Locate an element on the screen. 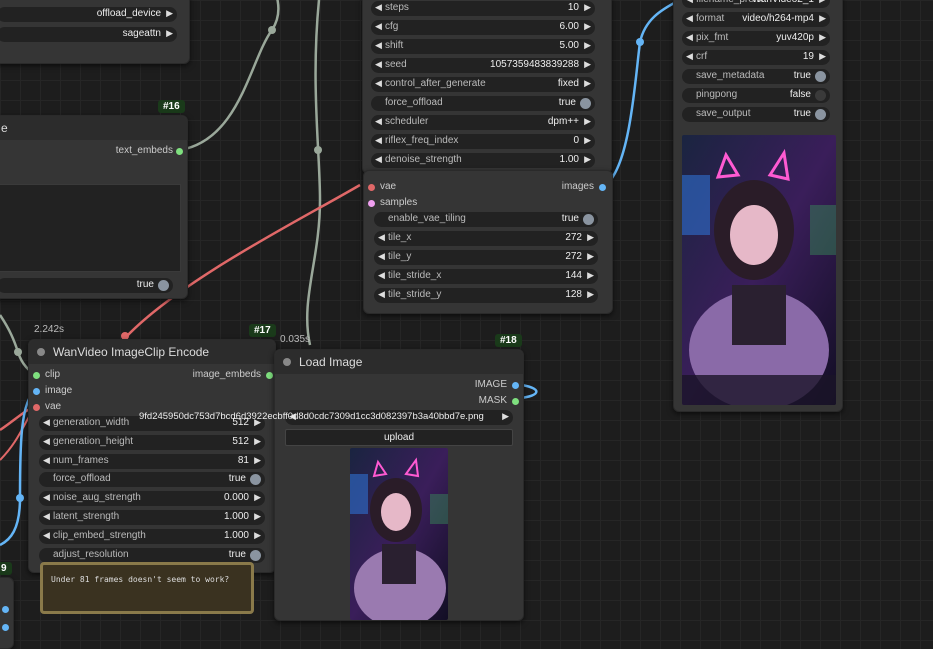  widget-control-after-generate: ◀ control_after_generate fixed ▶ is located at coordinates (483, 84).